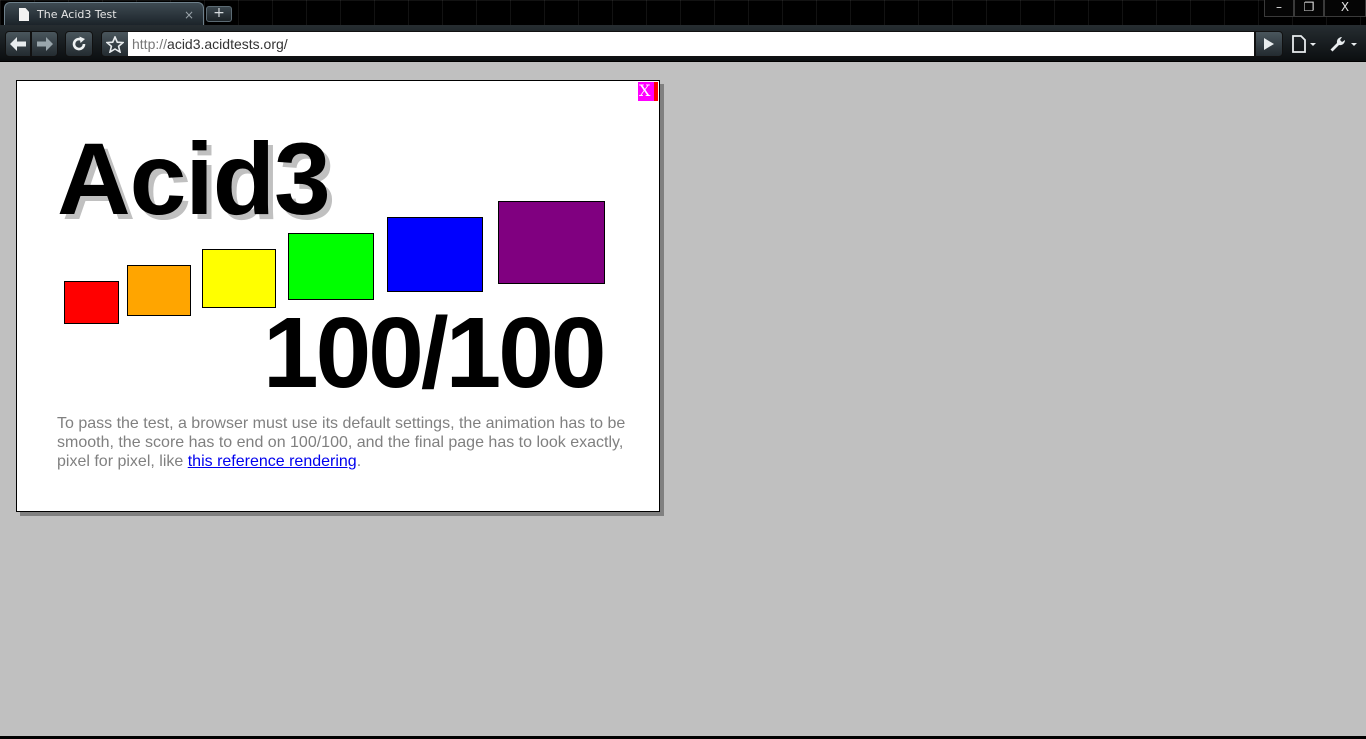  Describe the element at coordinates (24, 14) in the screenshot. I see `page-icon` at that location.